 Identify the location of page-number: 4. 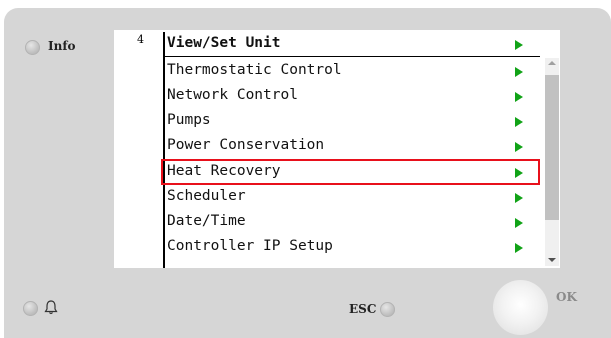
(140, 39).